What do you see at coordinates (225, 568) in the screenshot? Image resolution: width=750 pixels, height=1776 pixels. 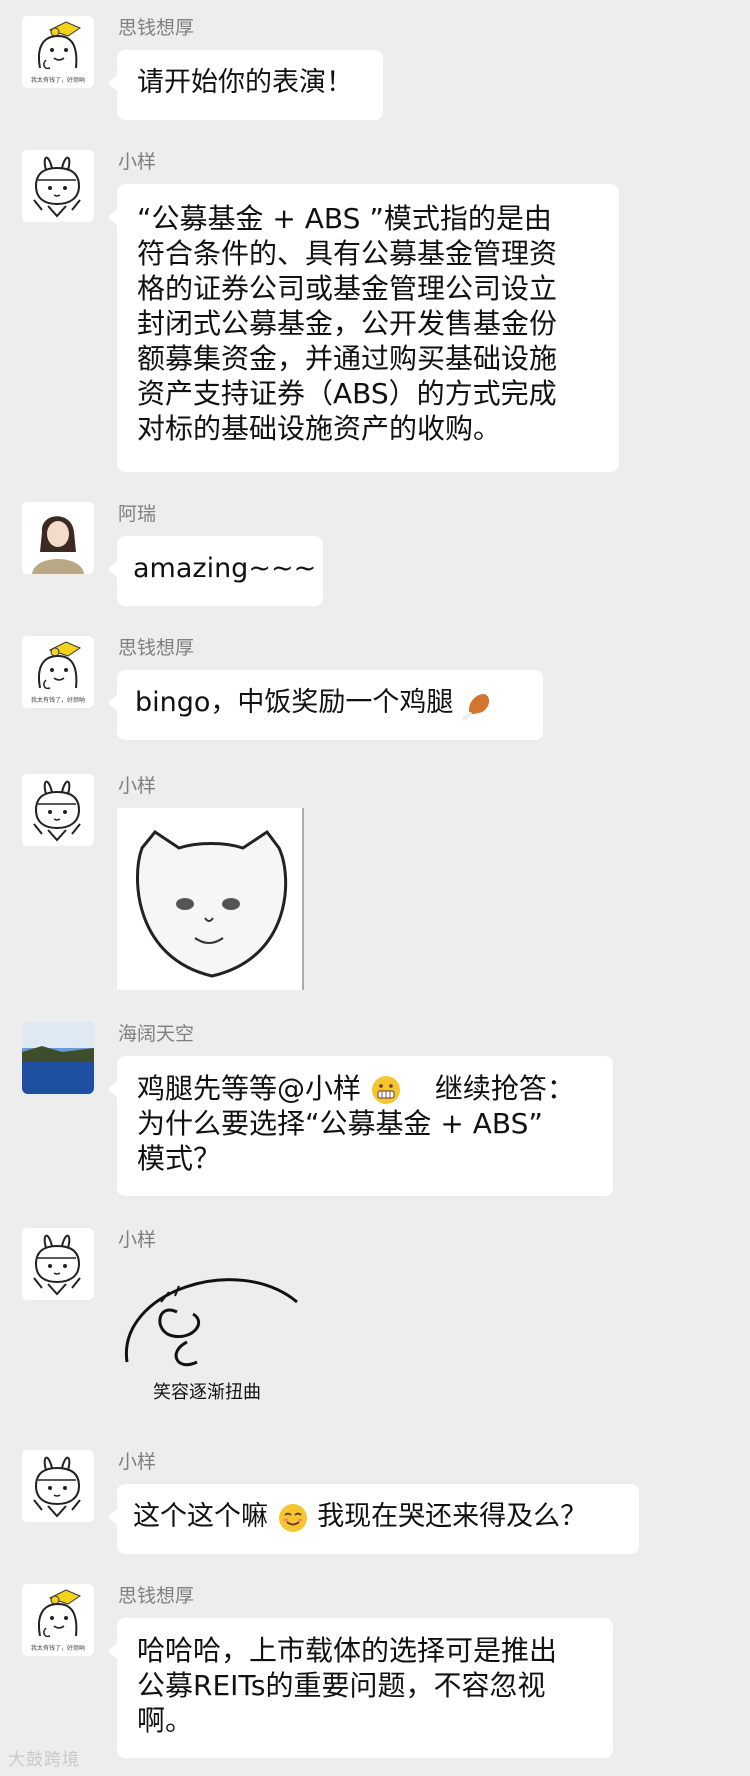 I see `message-text: amazing~~~` at bounding box center [225, 568].